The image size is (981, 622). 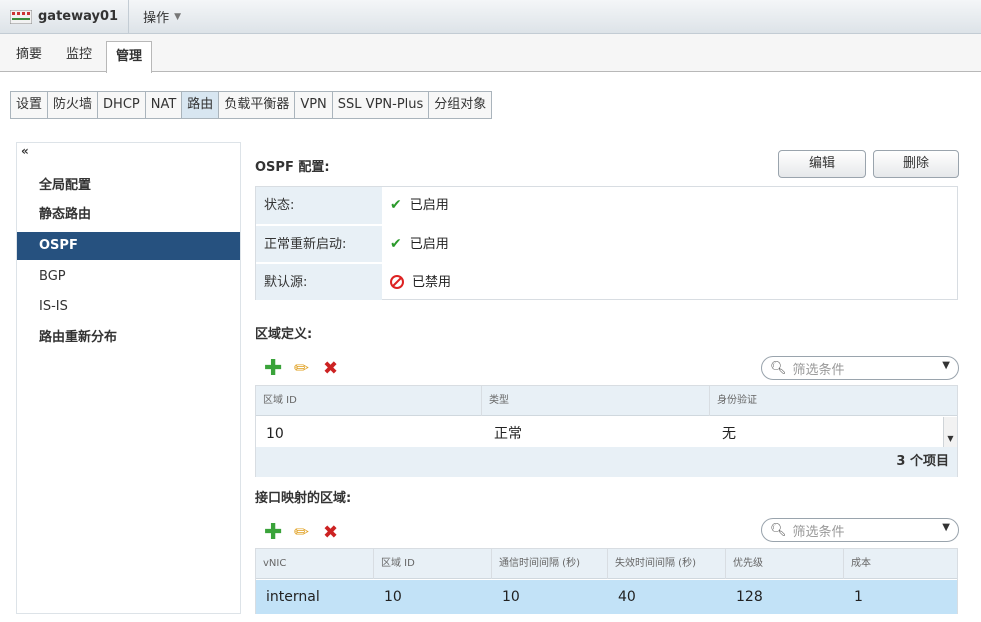 I want to click on grid-header: vNIC 区域 ID 通信时间间隔 (秒) 失效时间间隔 (秒) 优先级 成本, so click(x=606, y=564).